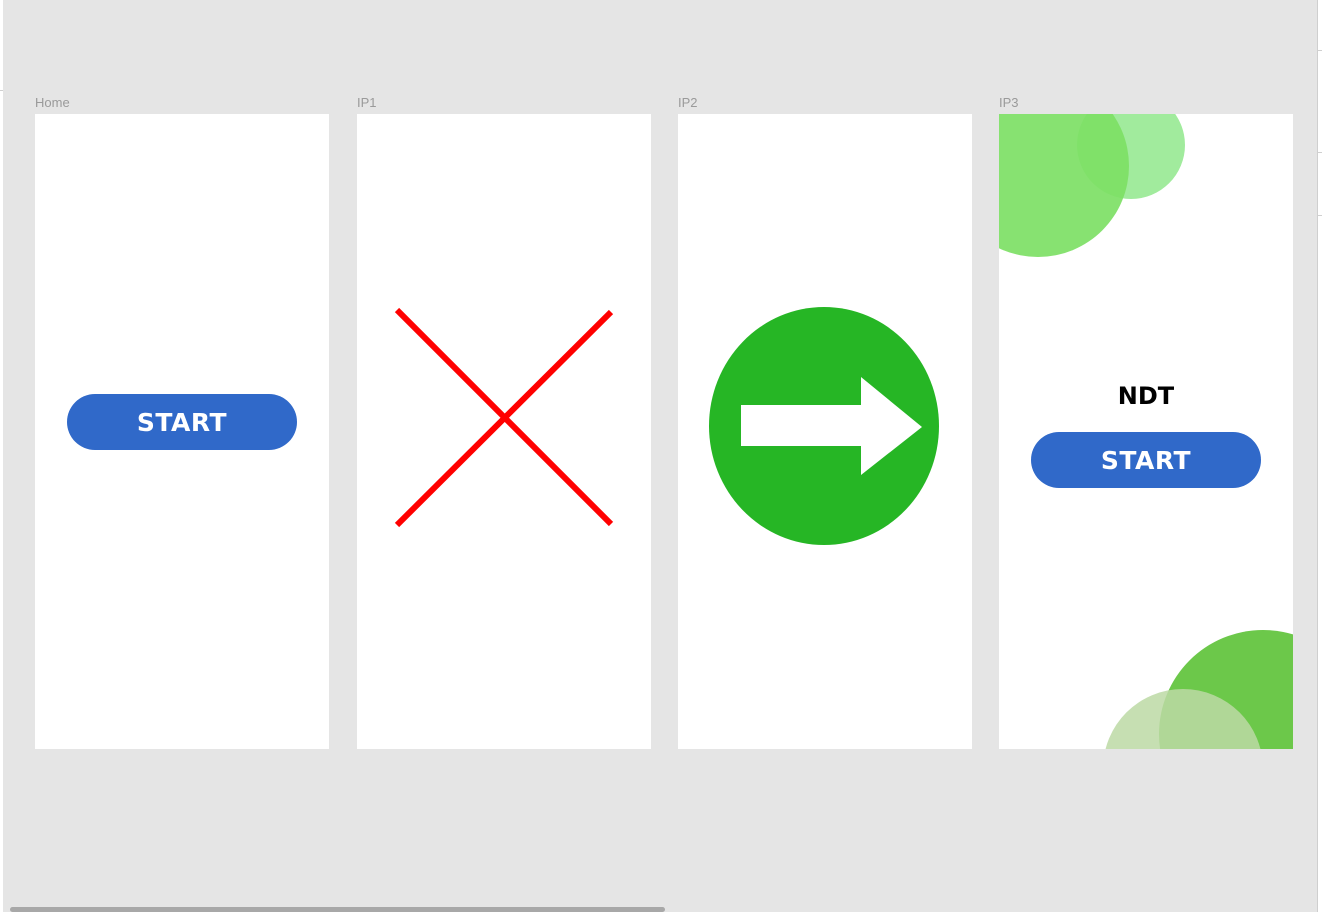 The height and width of the screenshot is (912, 1322). Describe the element at coordinates (1319, 456) in the screenshot. I see `canvas-right-edge` at that location.